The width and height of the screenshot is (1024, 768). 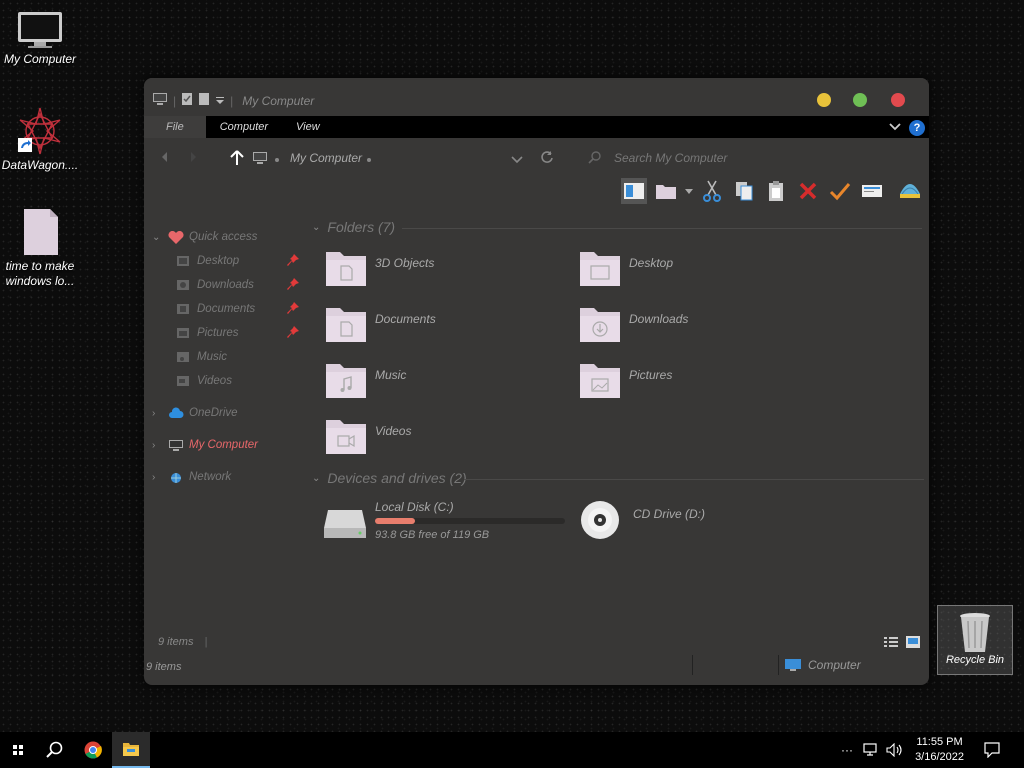 What do you see at coordinates (237, 159) in the screenshot?
I see `up-arrow-icon` at bounding box center [237, 159].